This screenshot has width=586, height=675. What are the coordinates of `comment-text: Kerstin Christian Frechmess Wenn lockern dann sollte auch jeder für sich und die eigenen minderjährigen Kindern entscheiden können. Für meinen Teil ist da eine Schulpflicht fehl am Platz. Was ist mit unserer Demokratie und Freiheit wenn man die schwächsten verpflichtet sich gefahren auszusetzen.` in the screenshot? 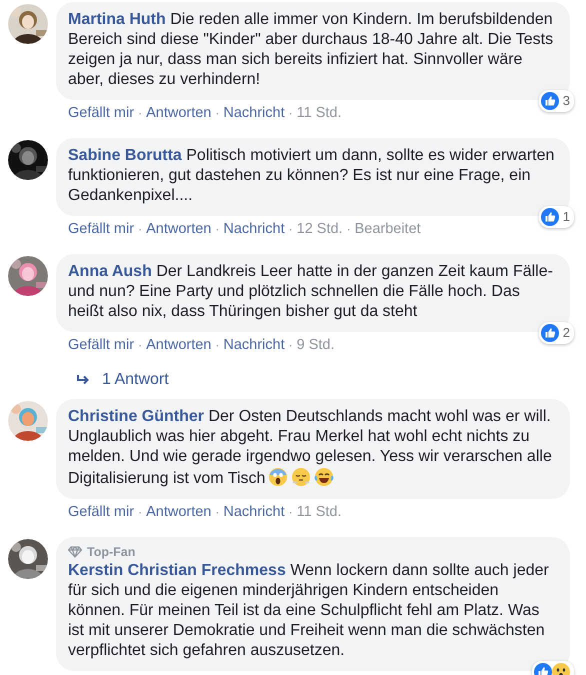 It's located at (309, 611).